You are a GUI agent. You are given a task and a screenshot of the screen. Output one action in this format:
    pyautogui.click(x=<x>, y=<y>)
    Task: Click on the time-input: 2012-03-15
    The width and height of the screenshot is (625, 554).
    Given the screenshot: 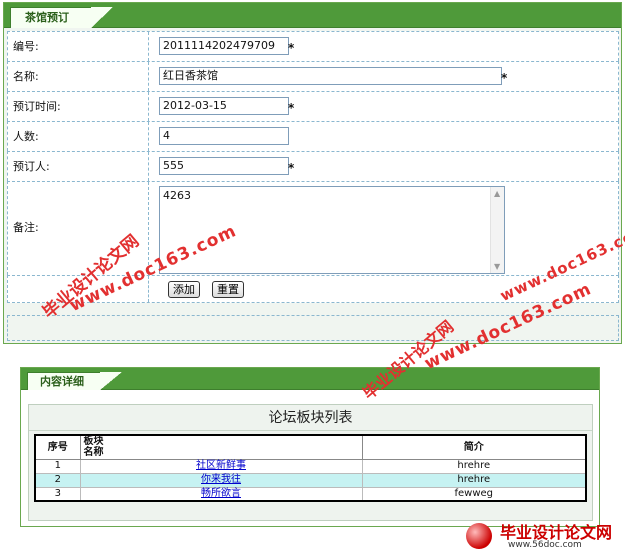 What is the action you would take?
    pyautogui.click(x=224, y=106)
    